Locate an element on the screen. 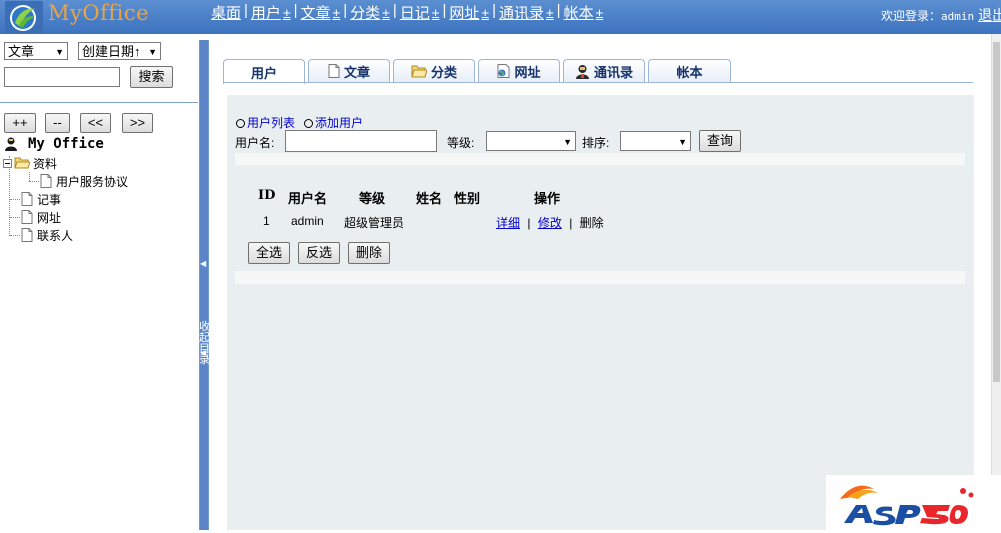 The width and height of the screenshot is (1001, 533). nav-users-label: 用户 is located at coordinates (266, 12).